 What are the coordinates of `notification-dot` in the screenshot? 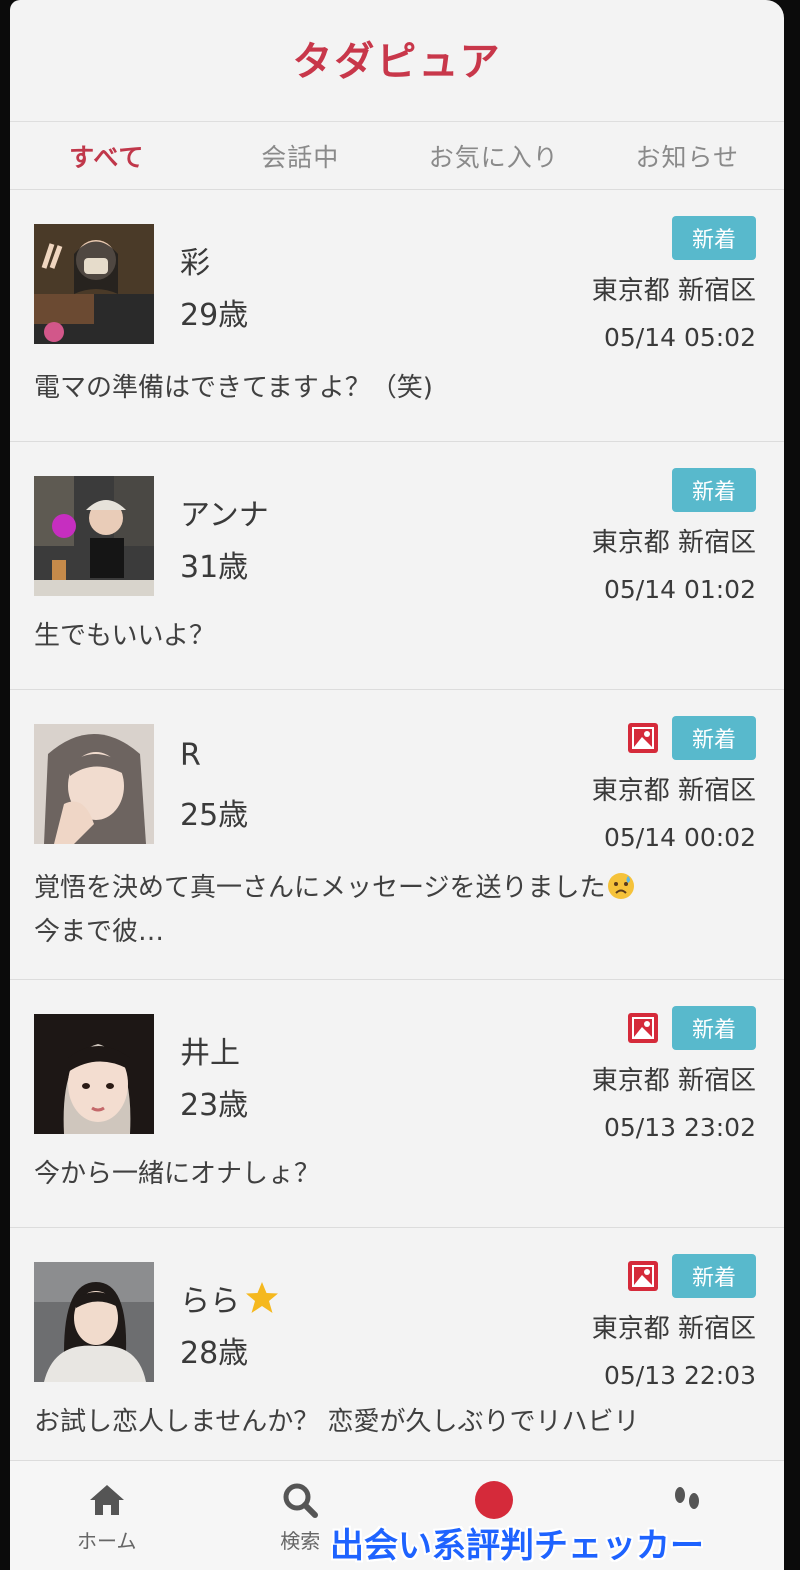 It's located at (493, 1500).